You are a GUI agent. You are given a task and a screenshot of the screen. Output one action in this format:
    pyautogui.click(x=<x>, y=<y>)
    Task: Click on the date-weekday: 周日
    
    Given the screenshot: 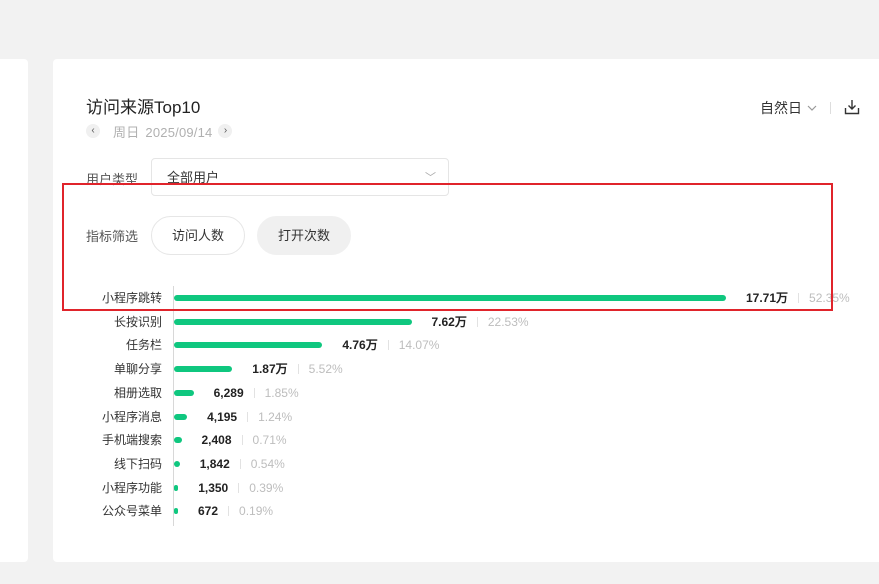 What is the action you would take?
    pyautogui.click(x=126, y=132)
    